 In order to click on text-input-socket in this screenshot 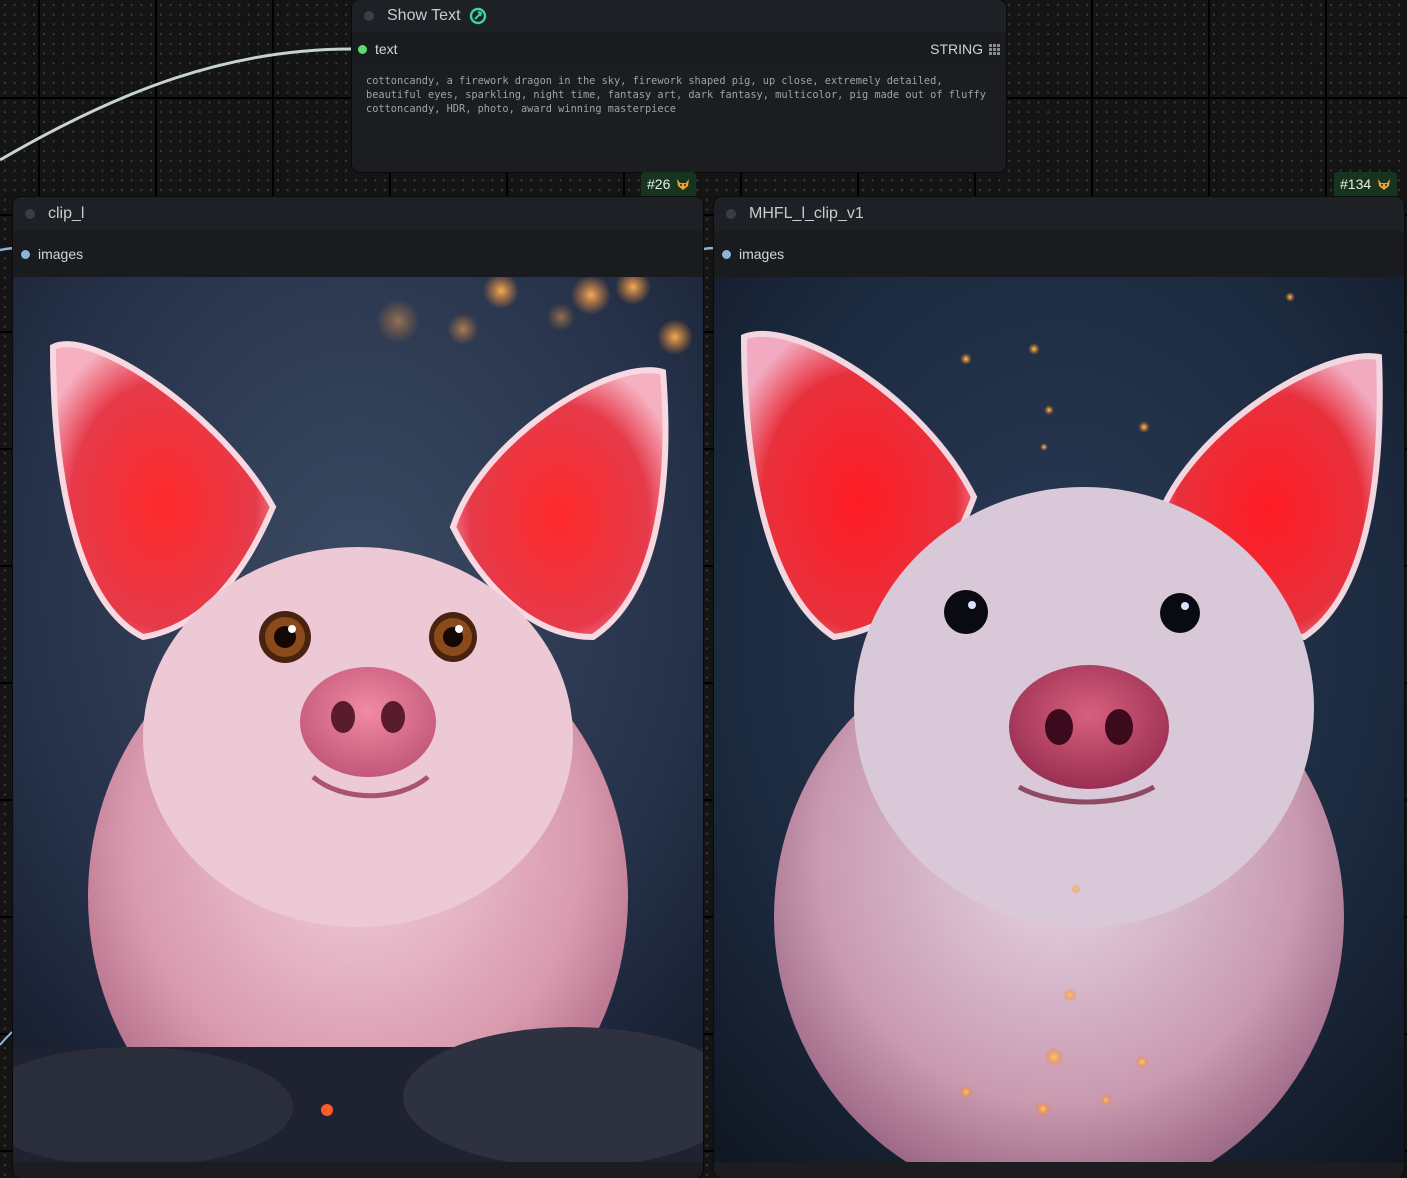, I will do `click(362, 49)`.